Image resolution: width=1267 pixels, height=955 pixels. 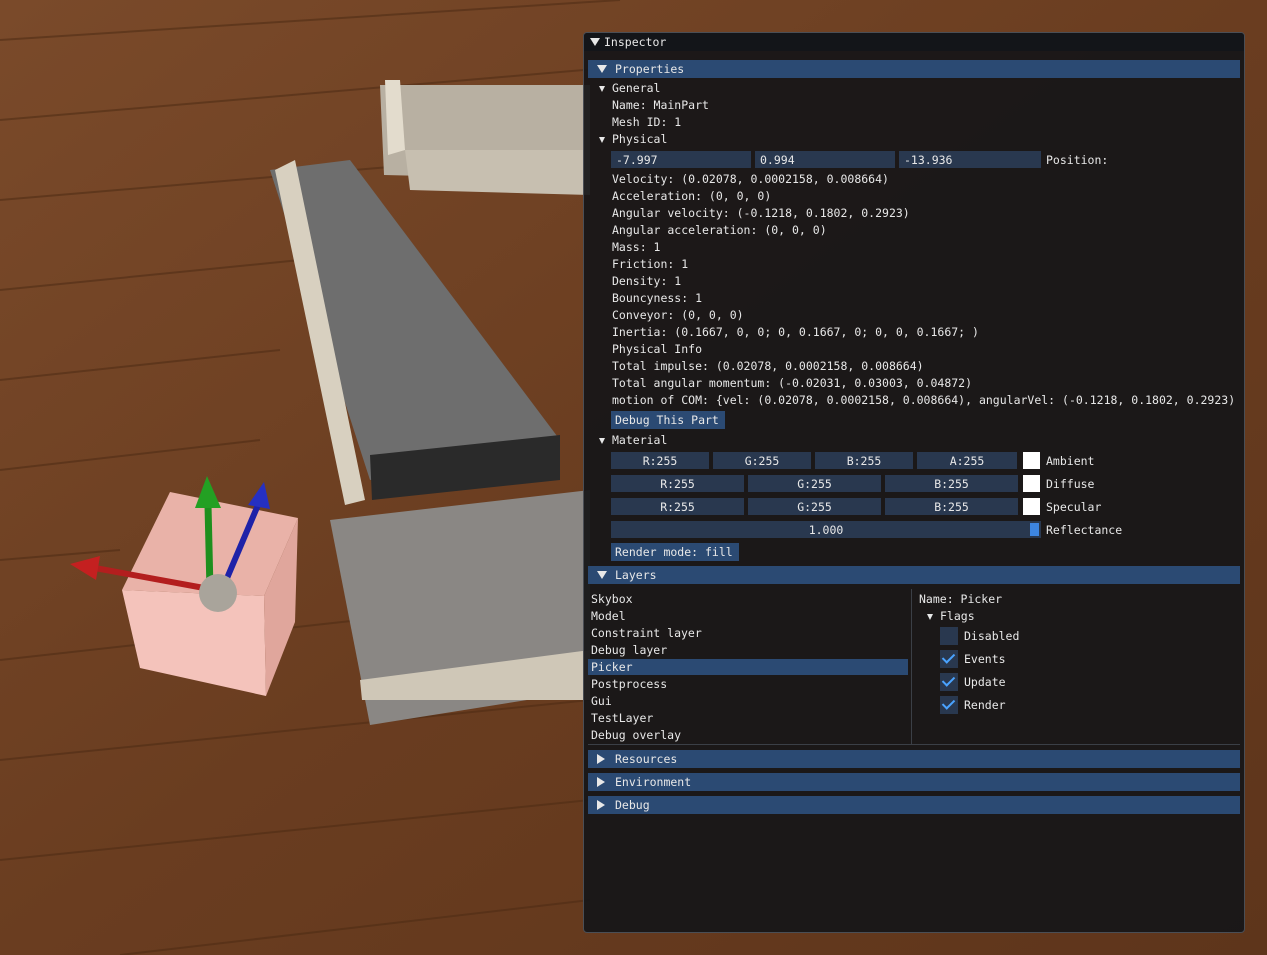 I want to click on ambient-g-input: G:255, so click(x=762, y=460).